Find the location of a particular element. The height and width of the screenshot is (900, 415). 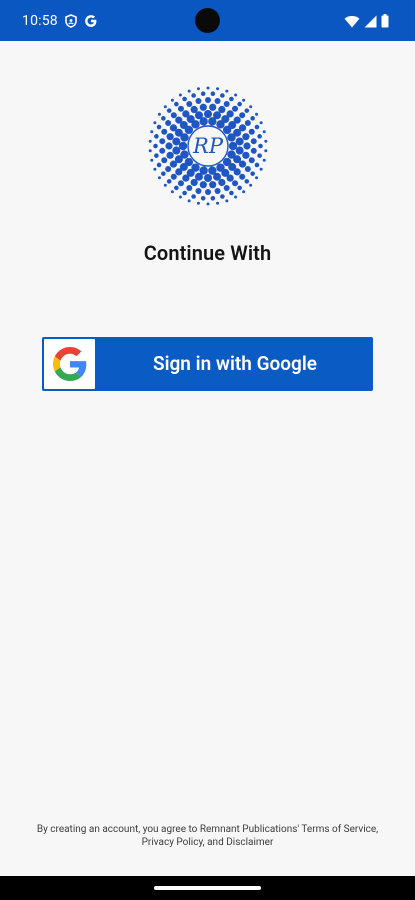

status-time: 10:58 is located at coordinates (40, 21).